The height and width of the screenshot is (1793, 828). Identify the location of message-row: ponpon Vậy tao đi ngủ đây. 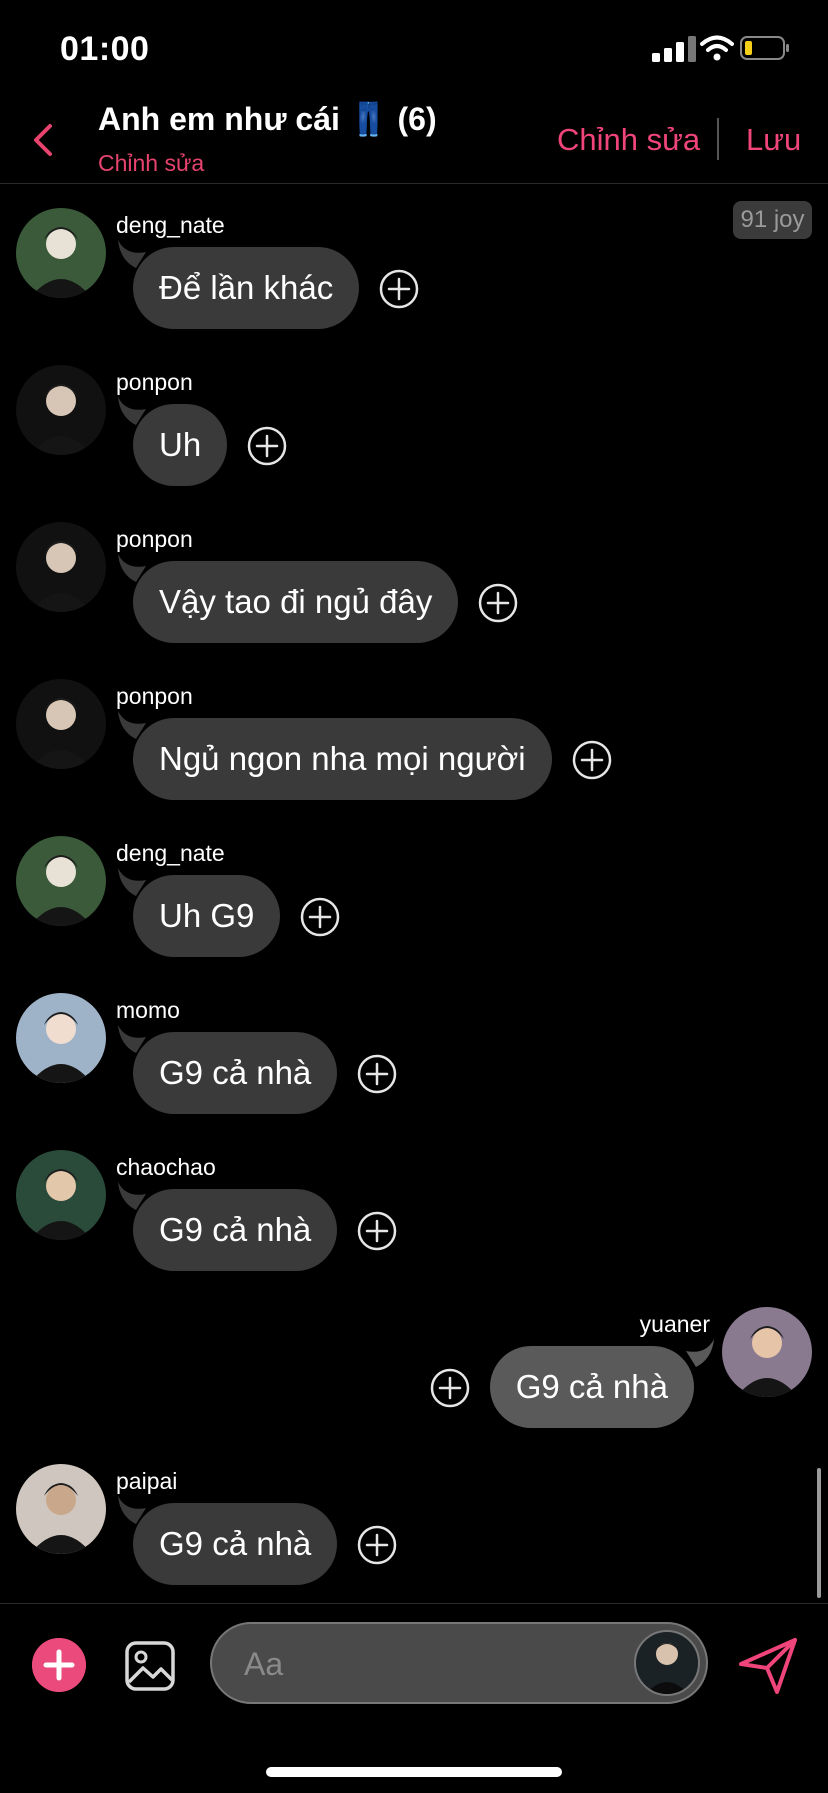
(414, 597).